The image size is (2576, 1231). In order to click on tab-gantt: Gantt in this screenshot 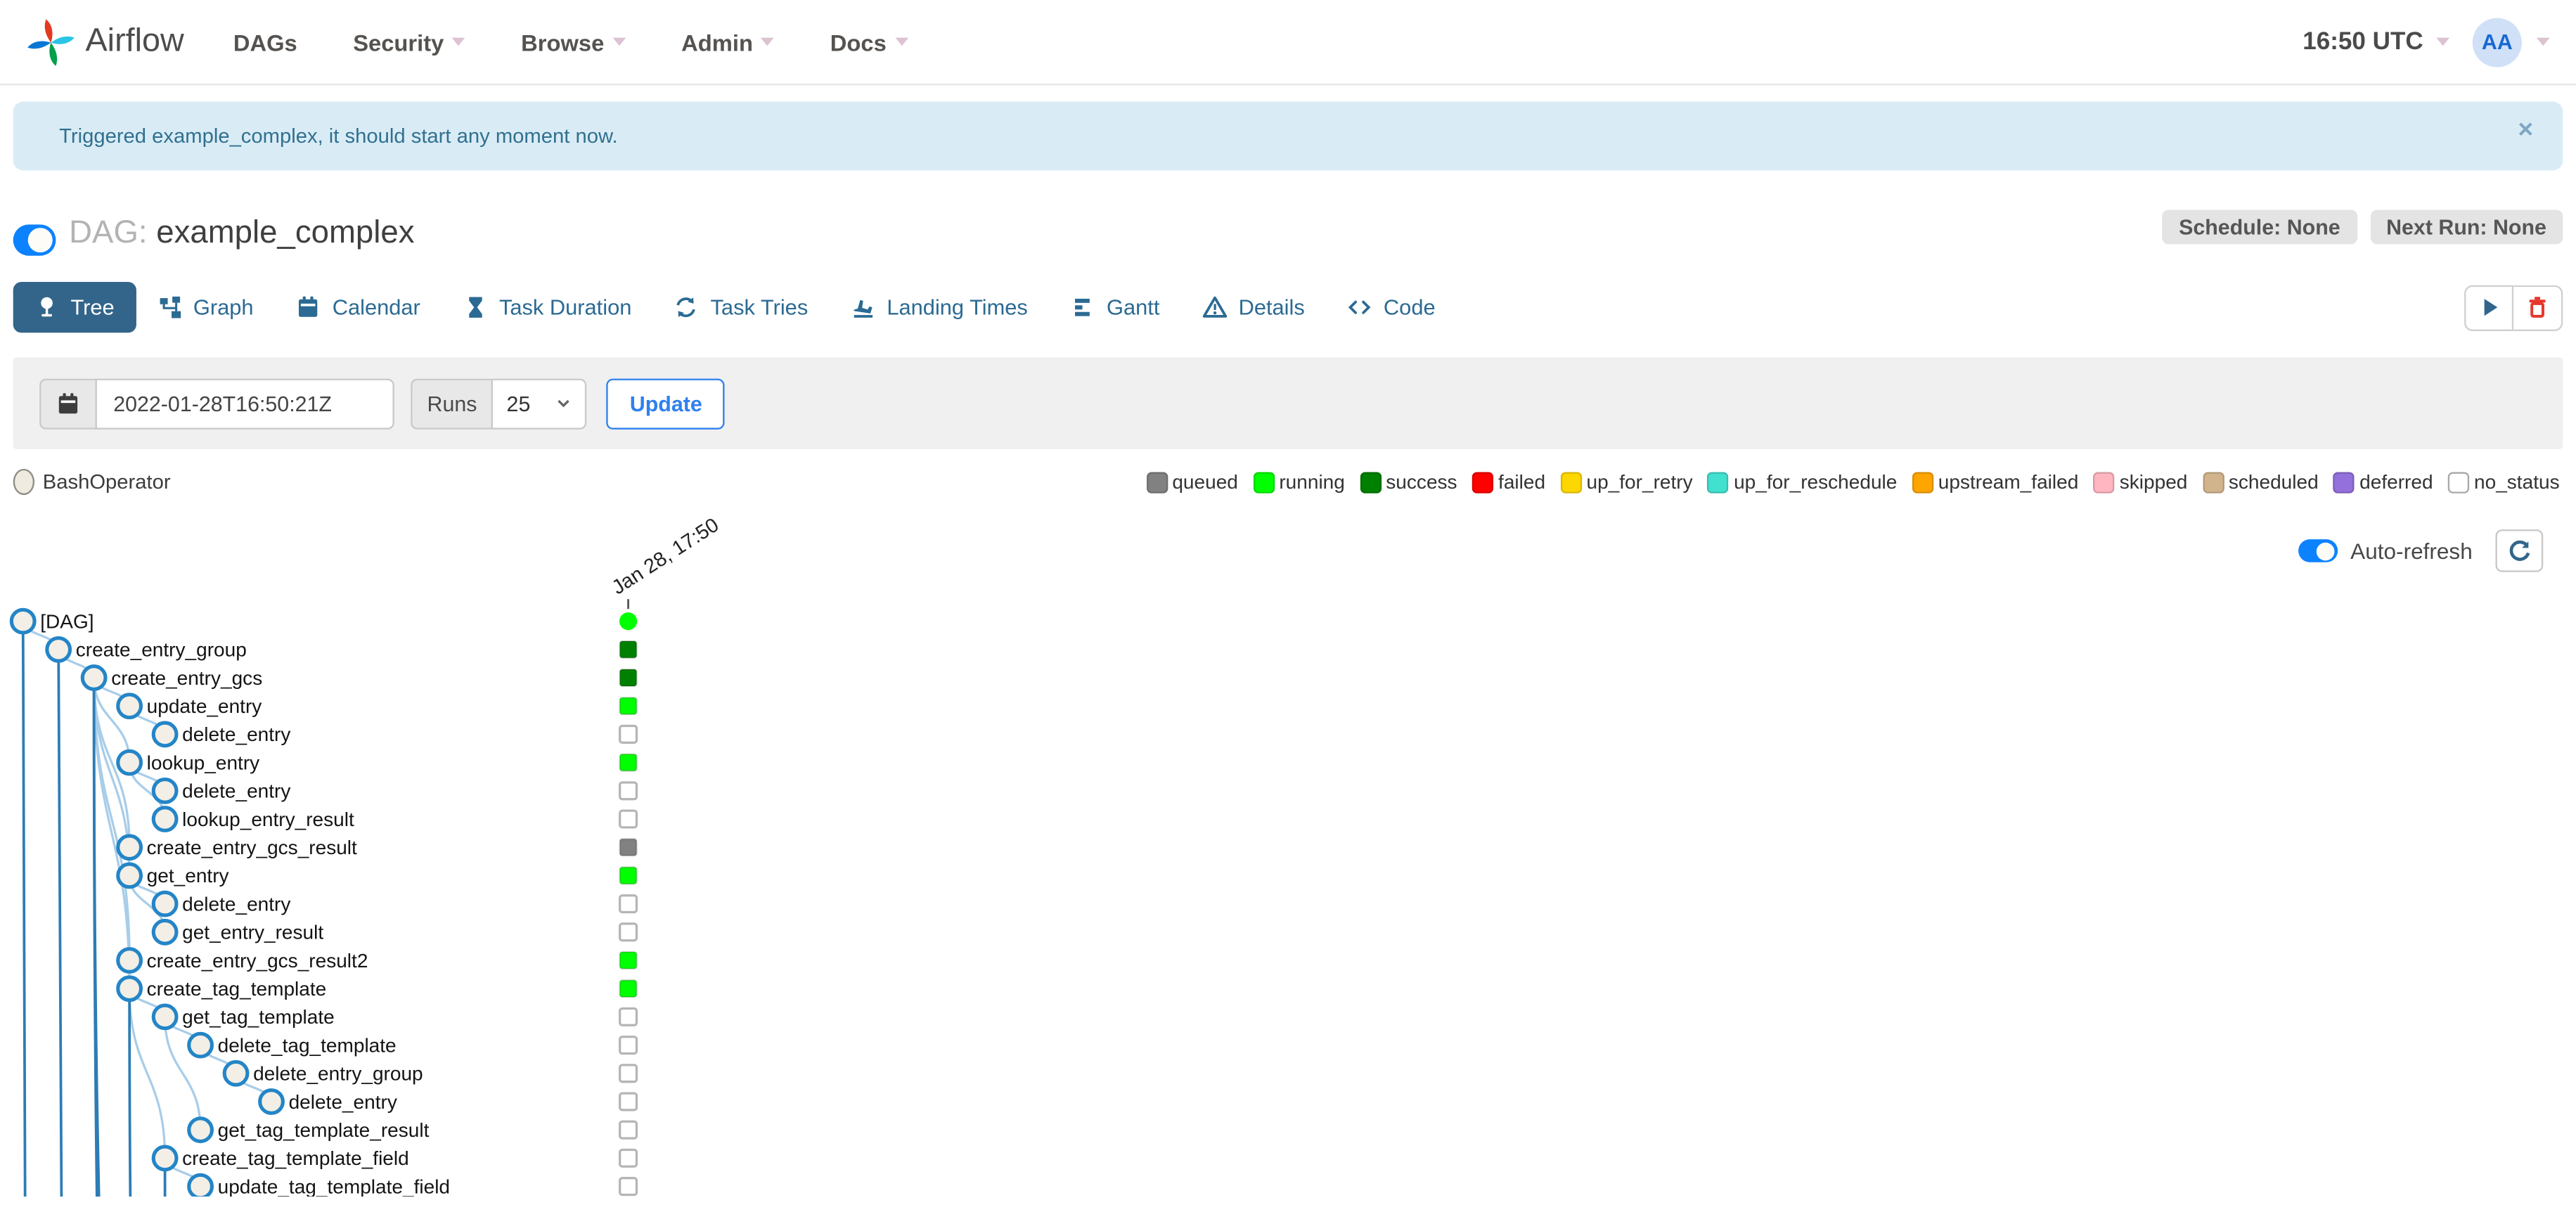, I will do `click(1115, 307)`.